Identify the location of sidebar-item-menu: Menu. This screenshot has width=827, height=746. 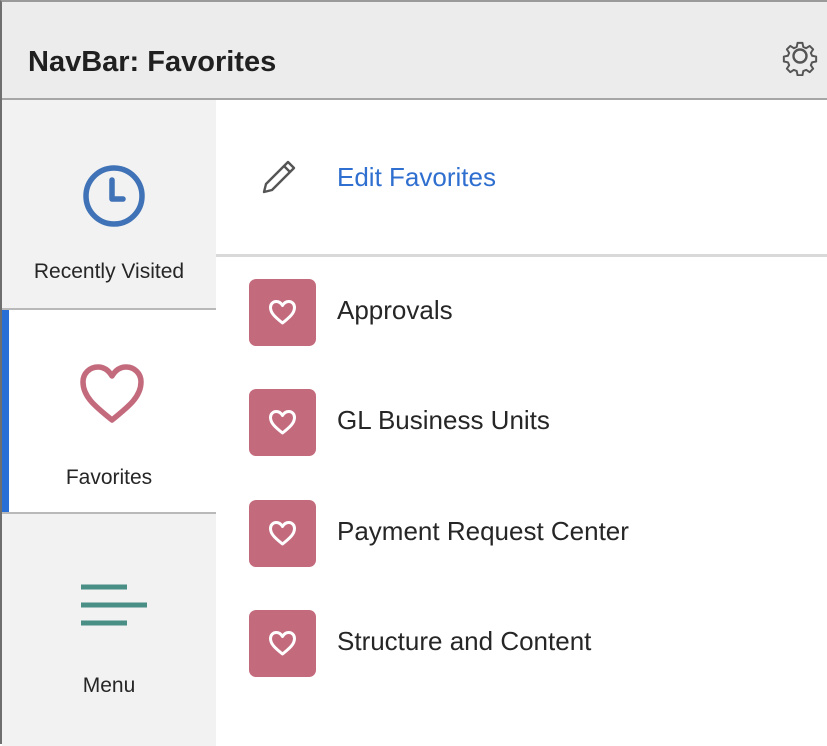
(109, 630).